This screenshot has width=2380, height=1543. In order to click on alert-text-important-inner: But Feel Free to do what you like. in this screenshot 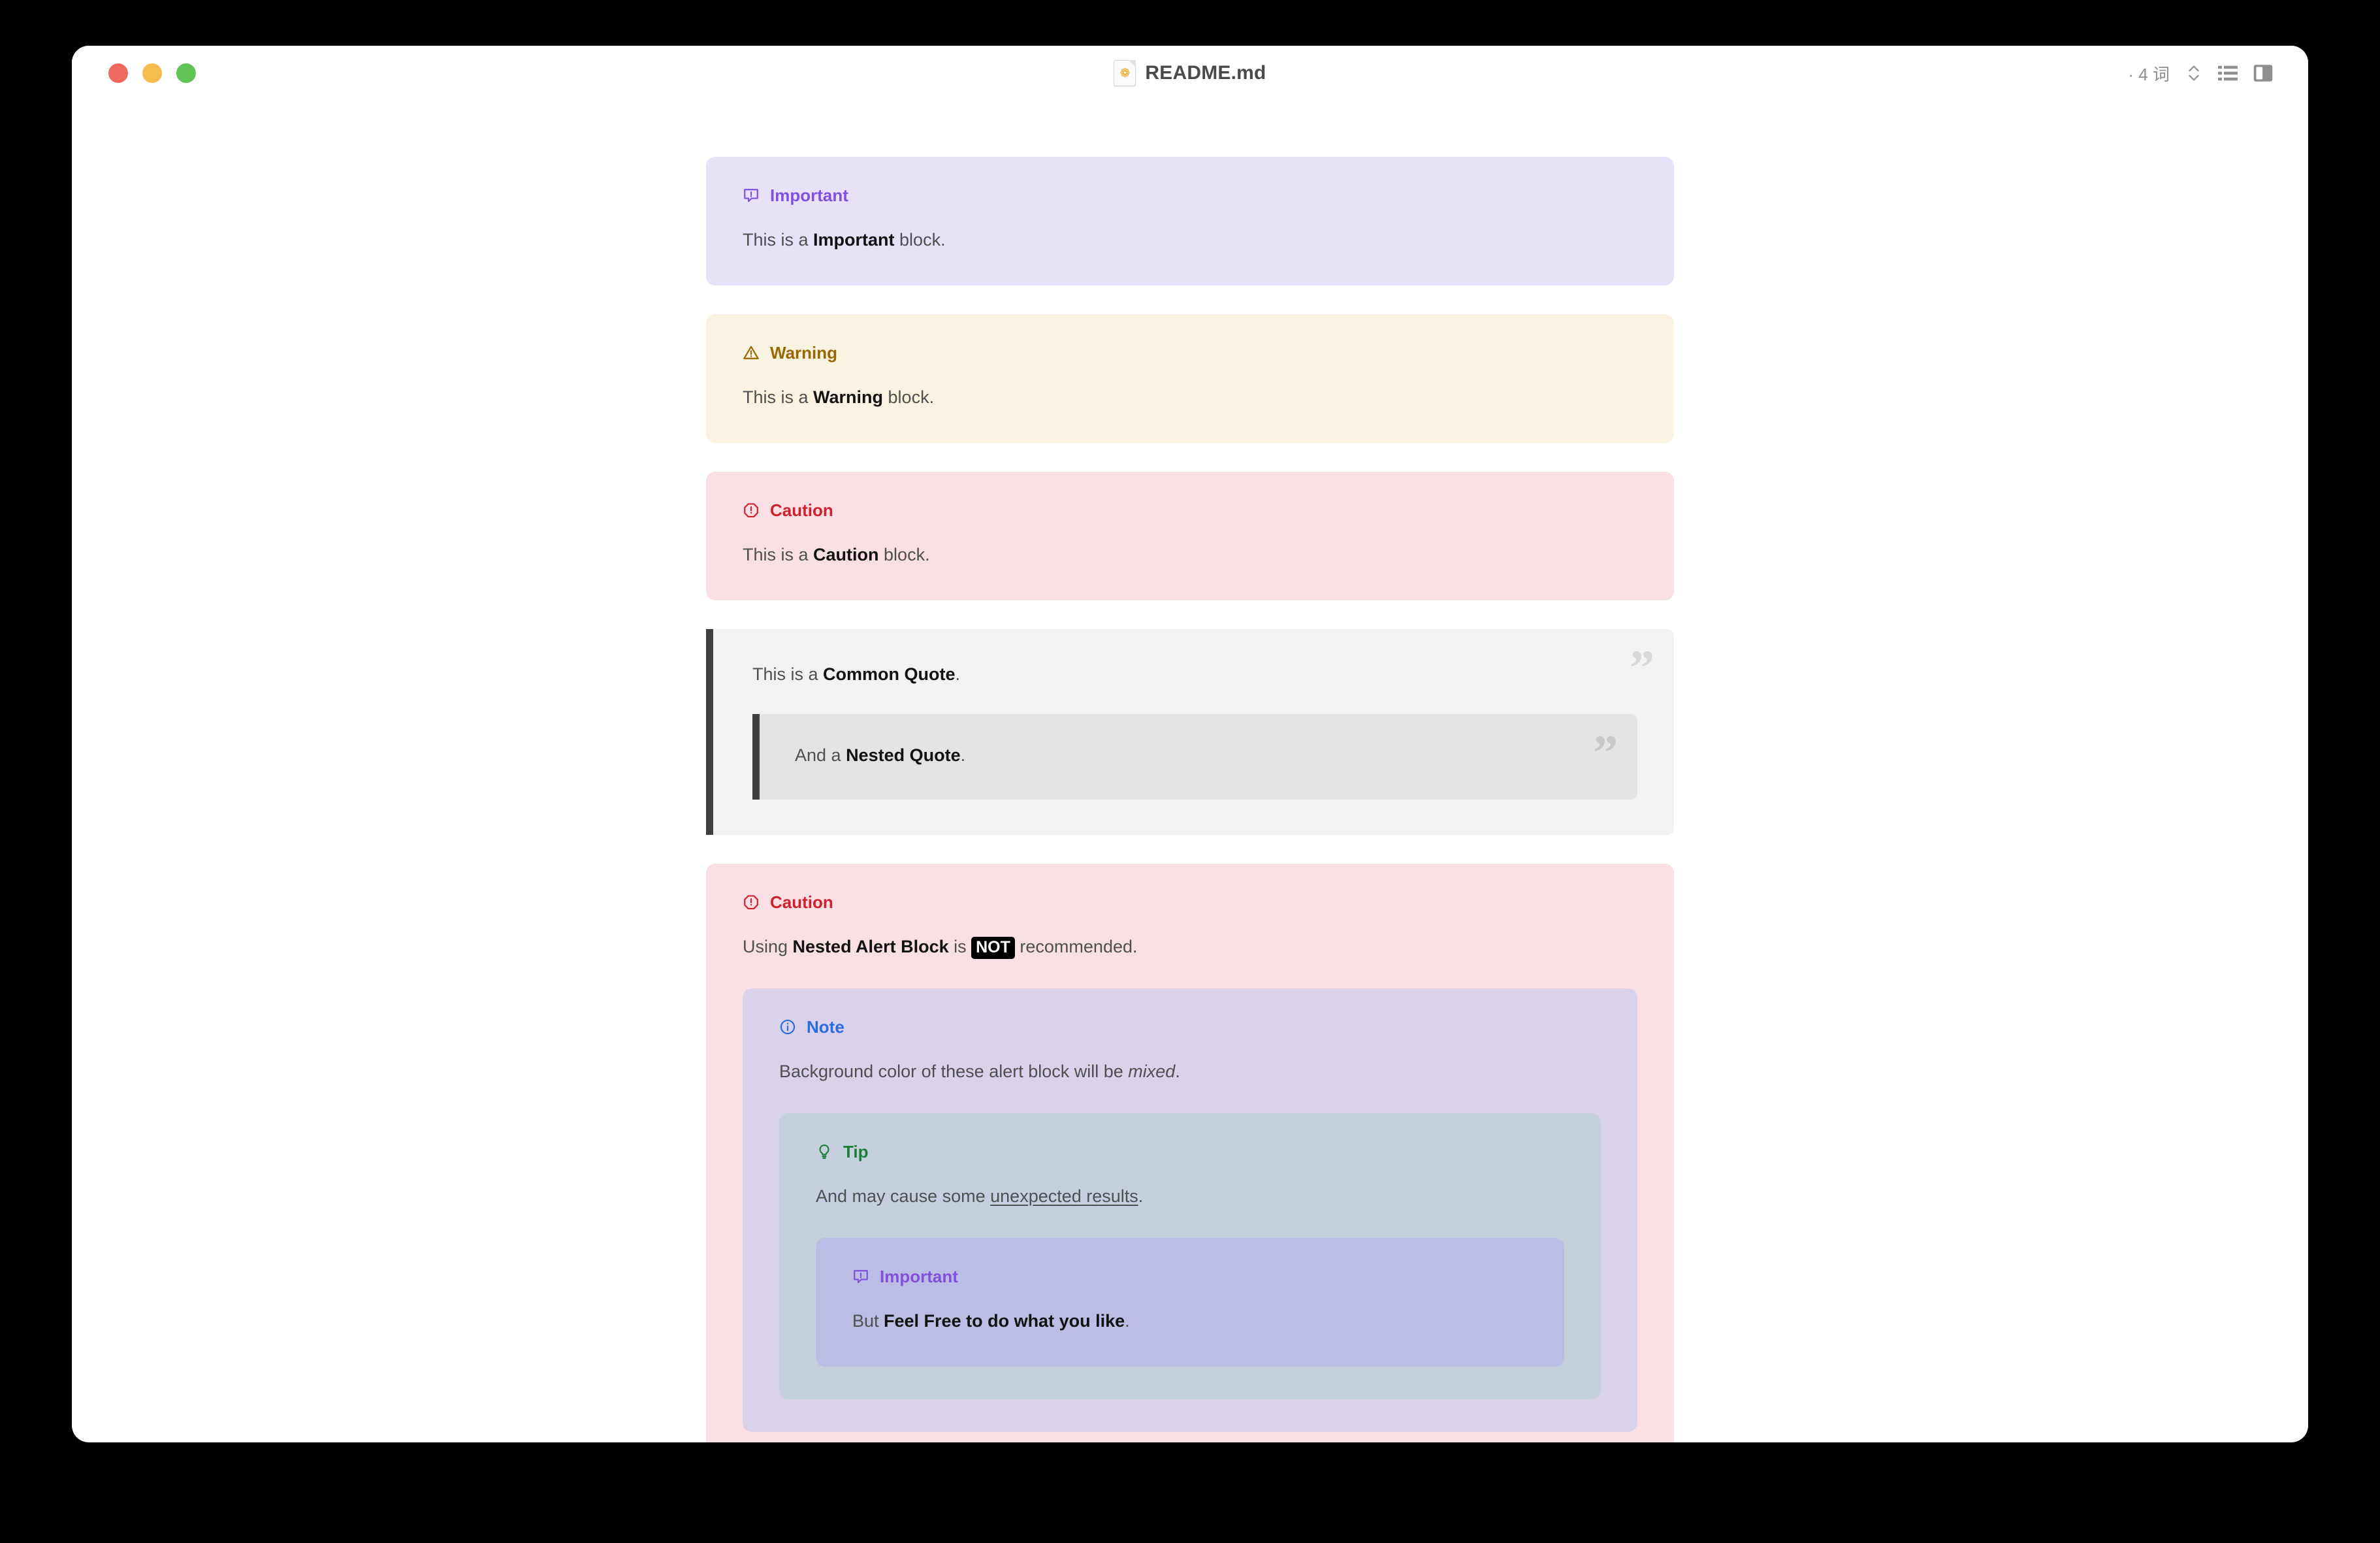, I will do `click(1190, 1321)`.